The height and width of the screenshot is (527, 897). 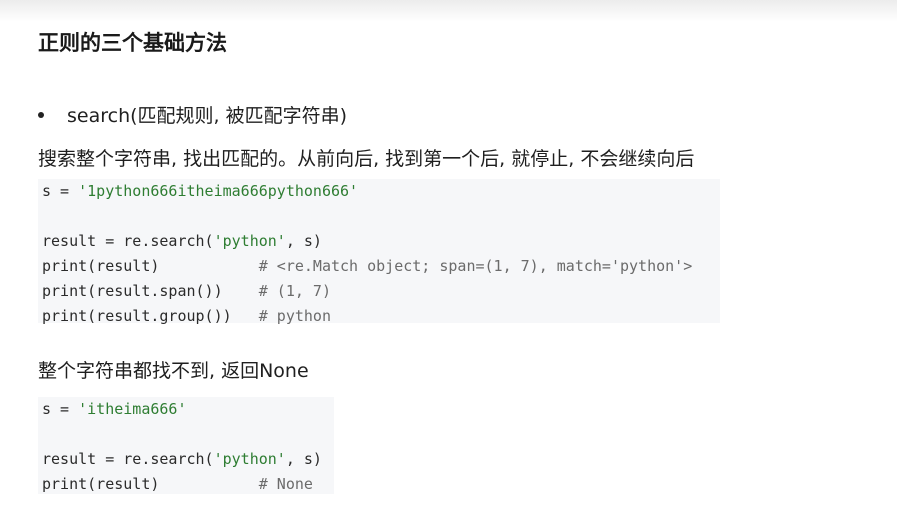 What do you see at coordinates (150, 316) in the screenshot?
I see `code-text: print(result.group())` at bounding box center [150, 316].